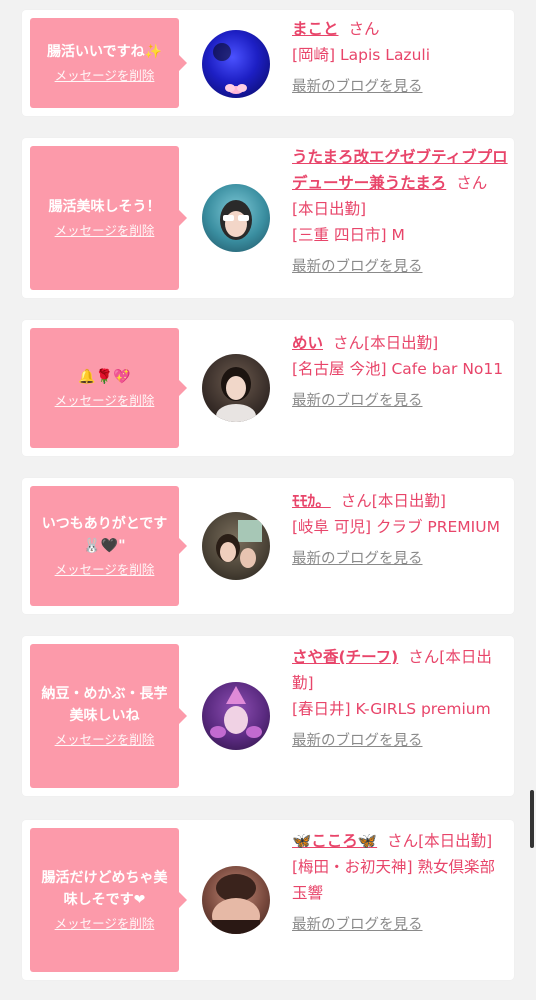 The height and width of the screenshot is (1000, 536). What do you see at coordinates (315, 29) in the screenshot?
I see `profile-name-link: まこと` at bounding box center [315, 29].